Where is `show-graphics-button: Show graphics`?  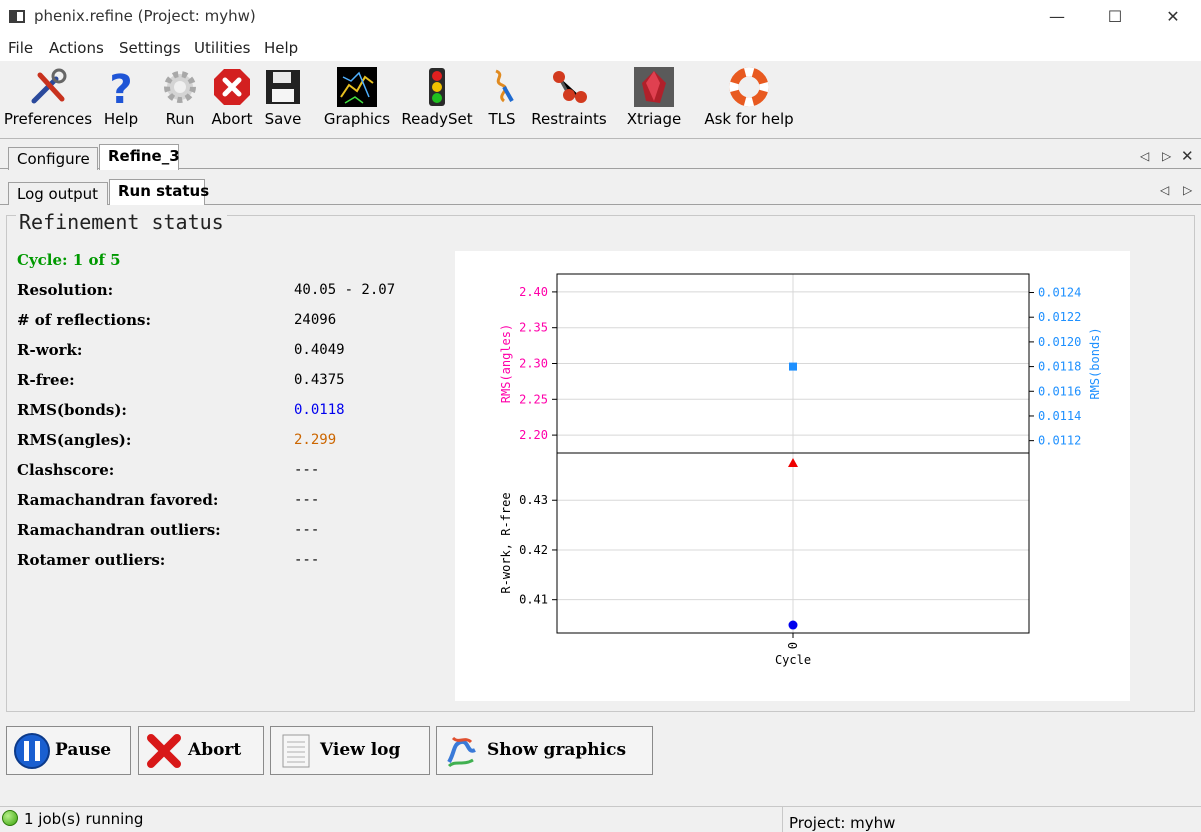
show-graphics-button: Show graphics is located at coordinates (544, 750).